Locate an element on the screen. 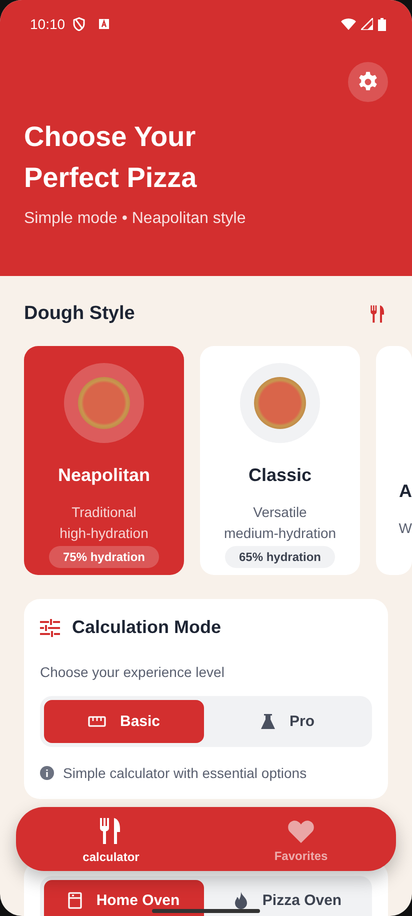  flask-icon is located at coordinates (268, 721).